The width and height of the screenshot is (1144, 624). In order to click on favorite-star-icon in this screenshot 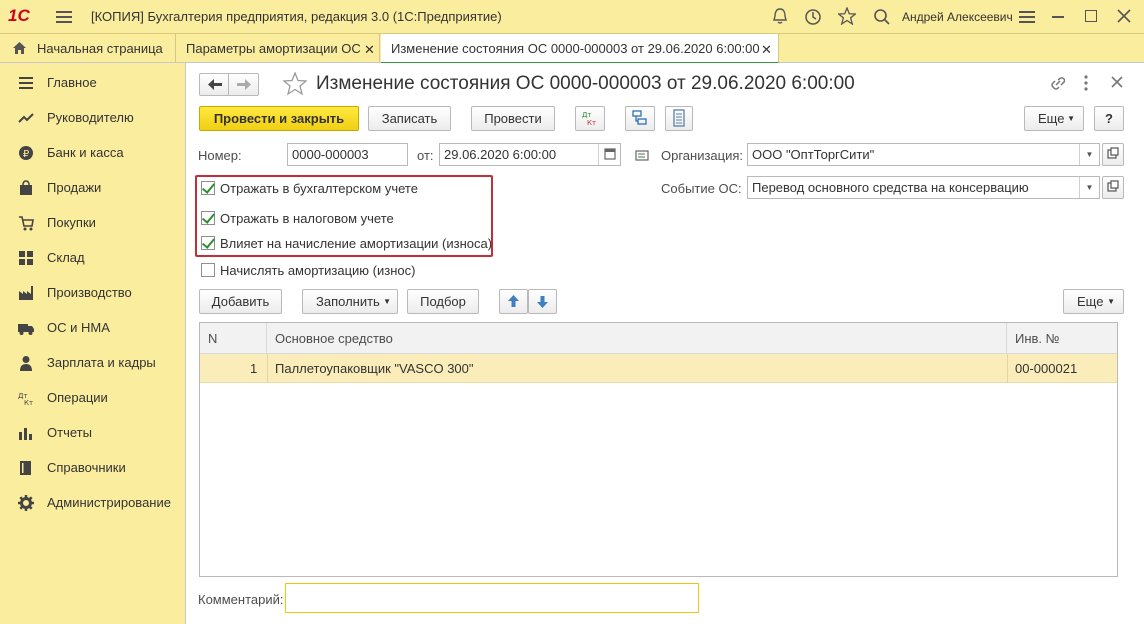, I will do `click(295, 85)`.